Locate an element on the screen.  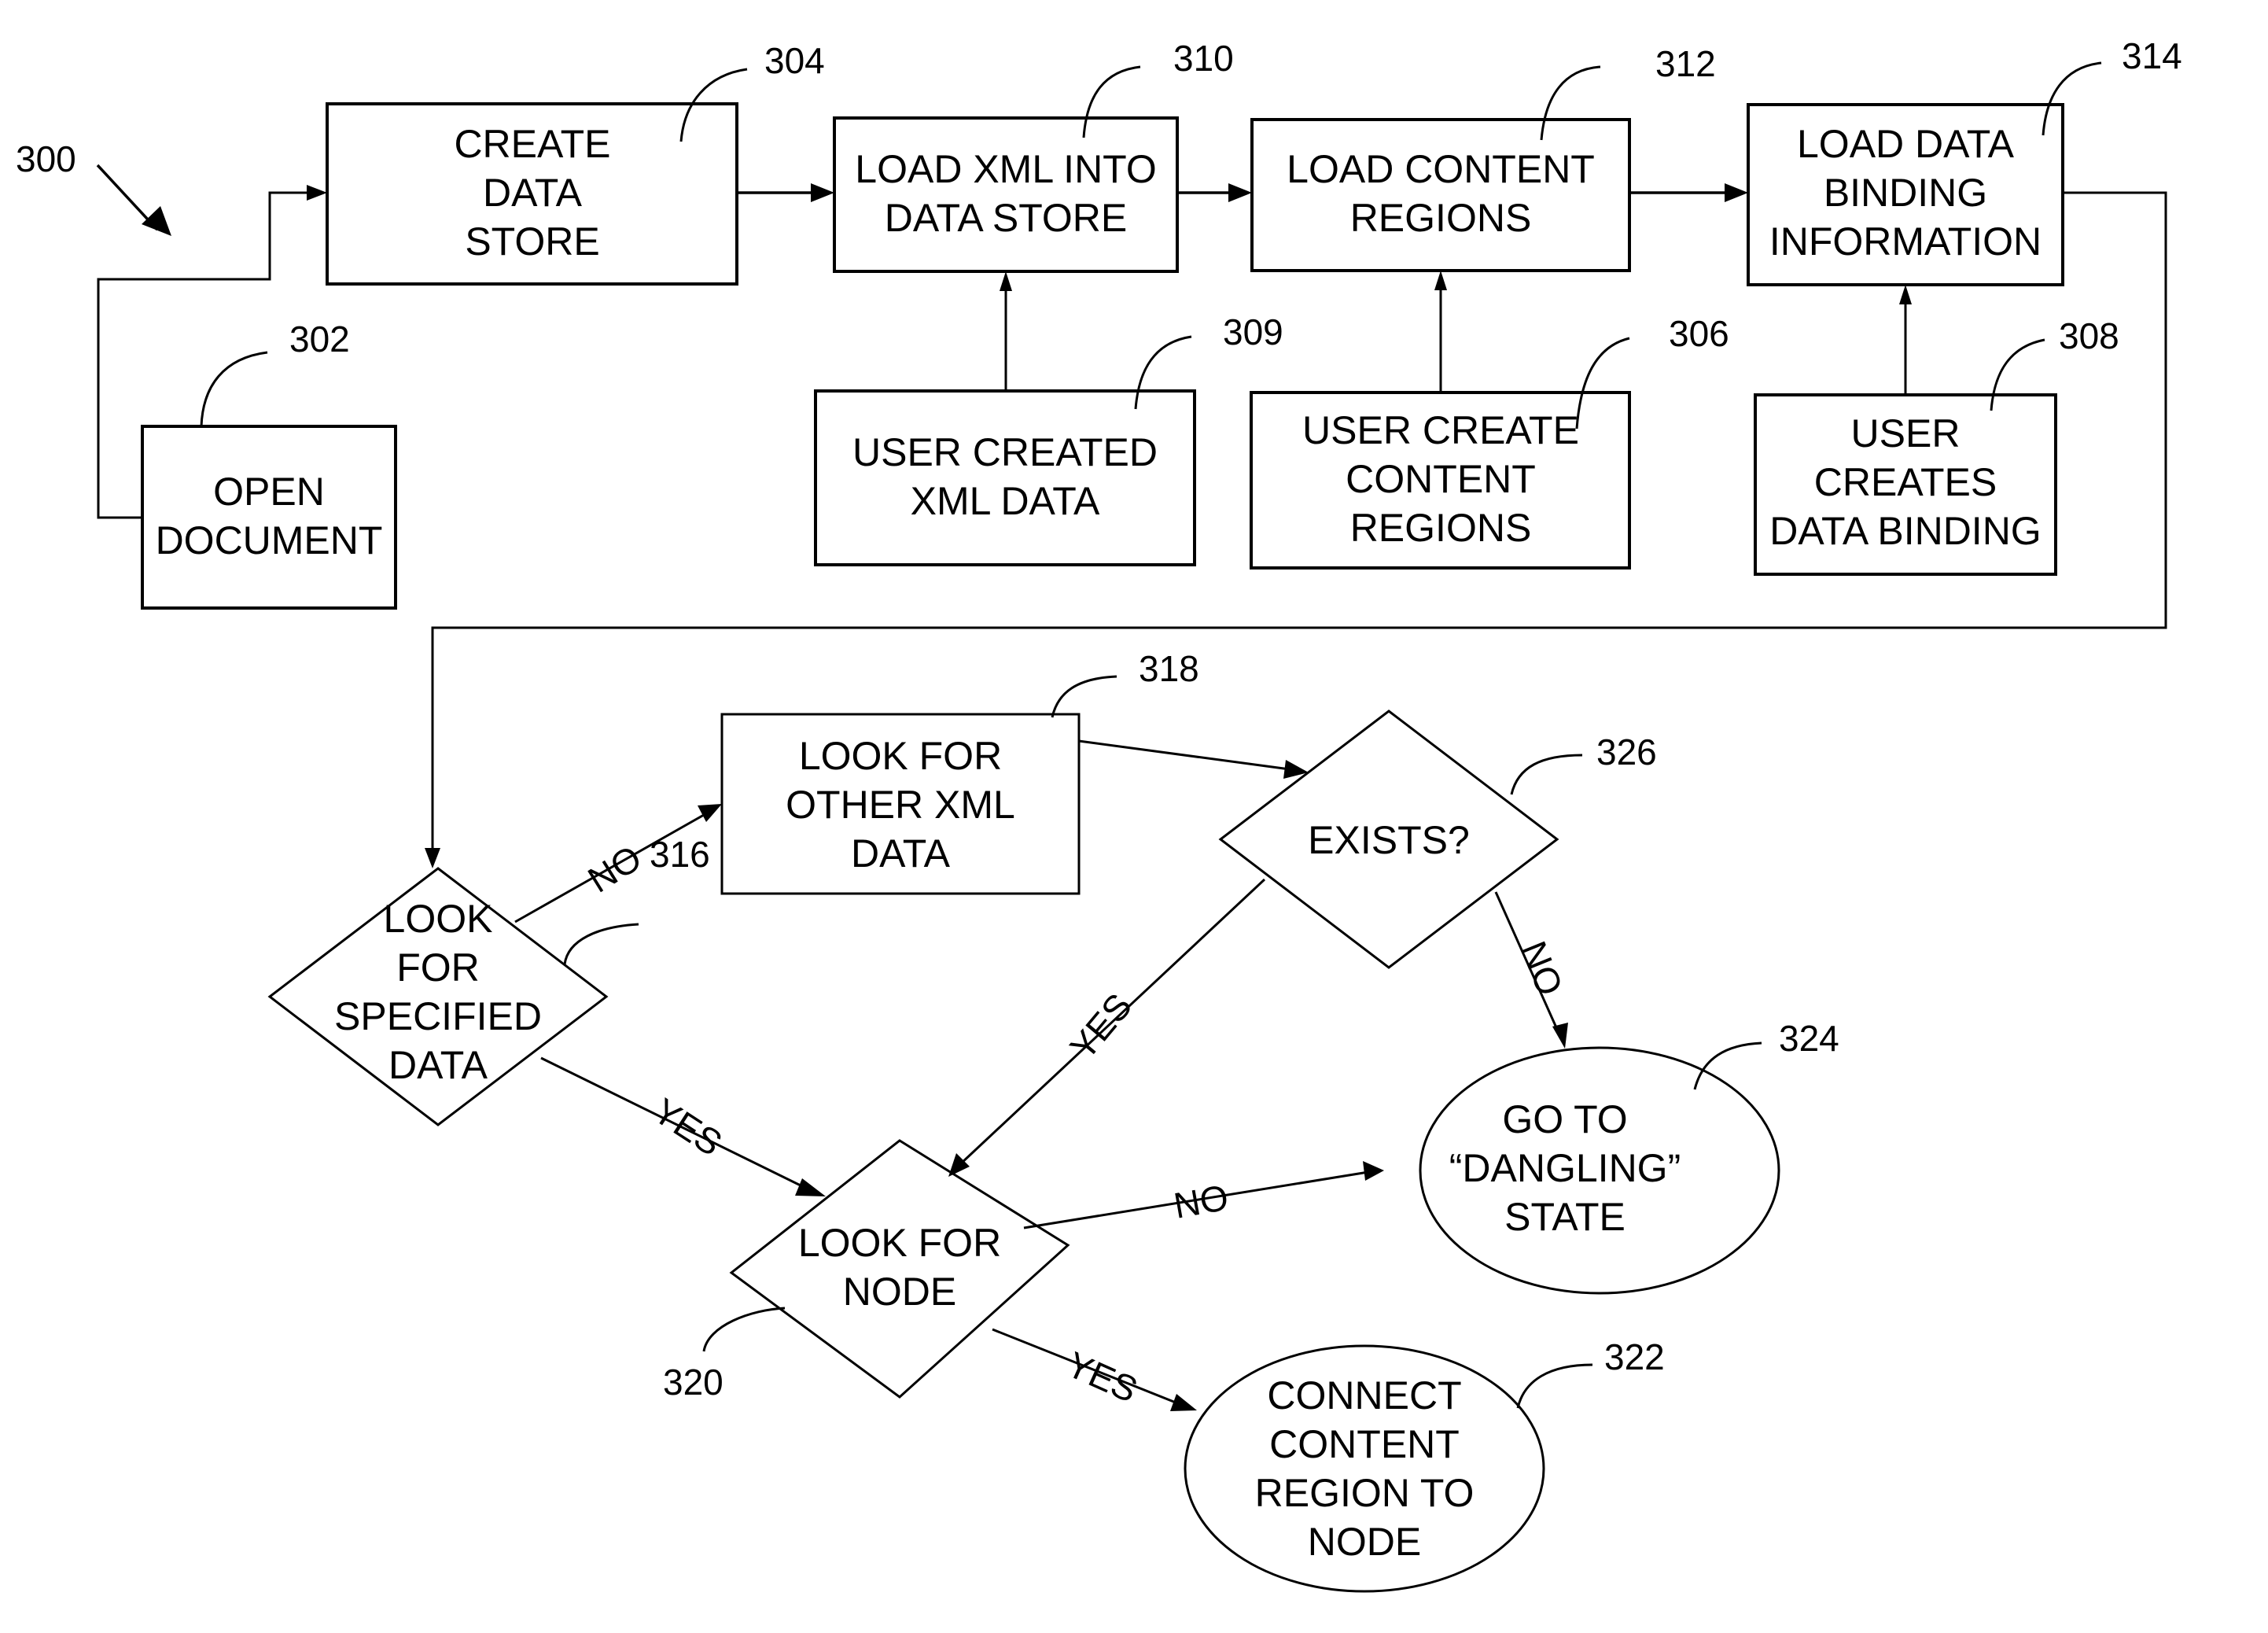
ref-304: 304 is located at coordinates (794, 60).